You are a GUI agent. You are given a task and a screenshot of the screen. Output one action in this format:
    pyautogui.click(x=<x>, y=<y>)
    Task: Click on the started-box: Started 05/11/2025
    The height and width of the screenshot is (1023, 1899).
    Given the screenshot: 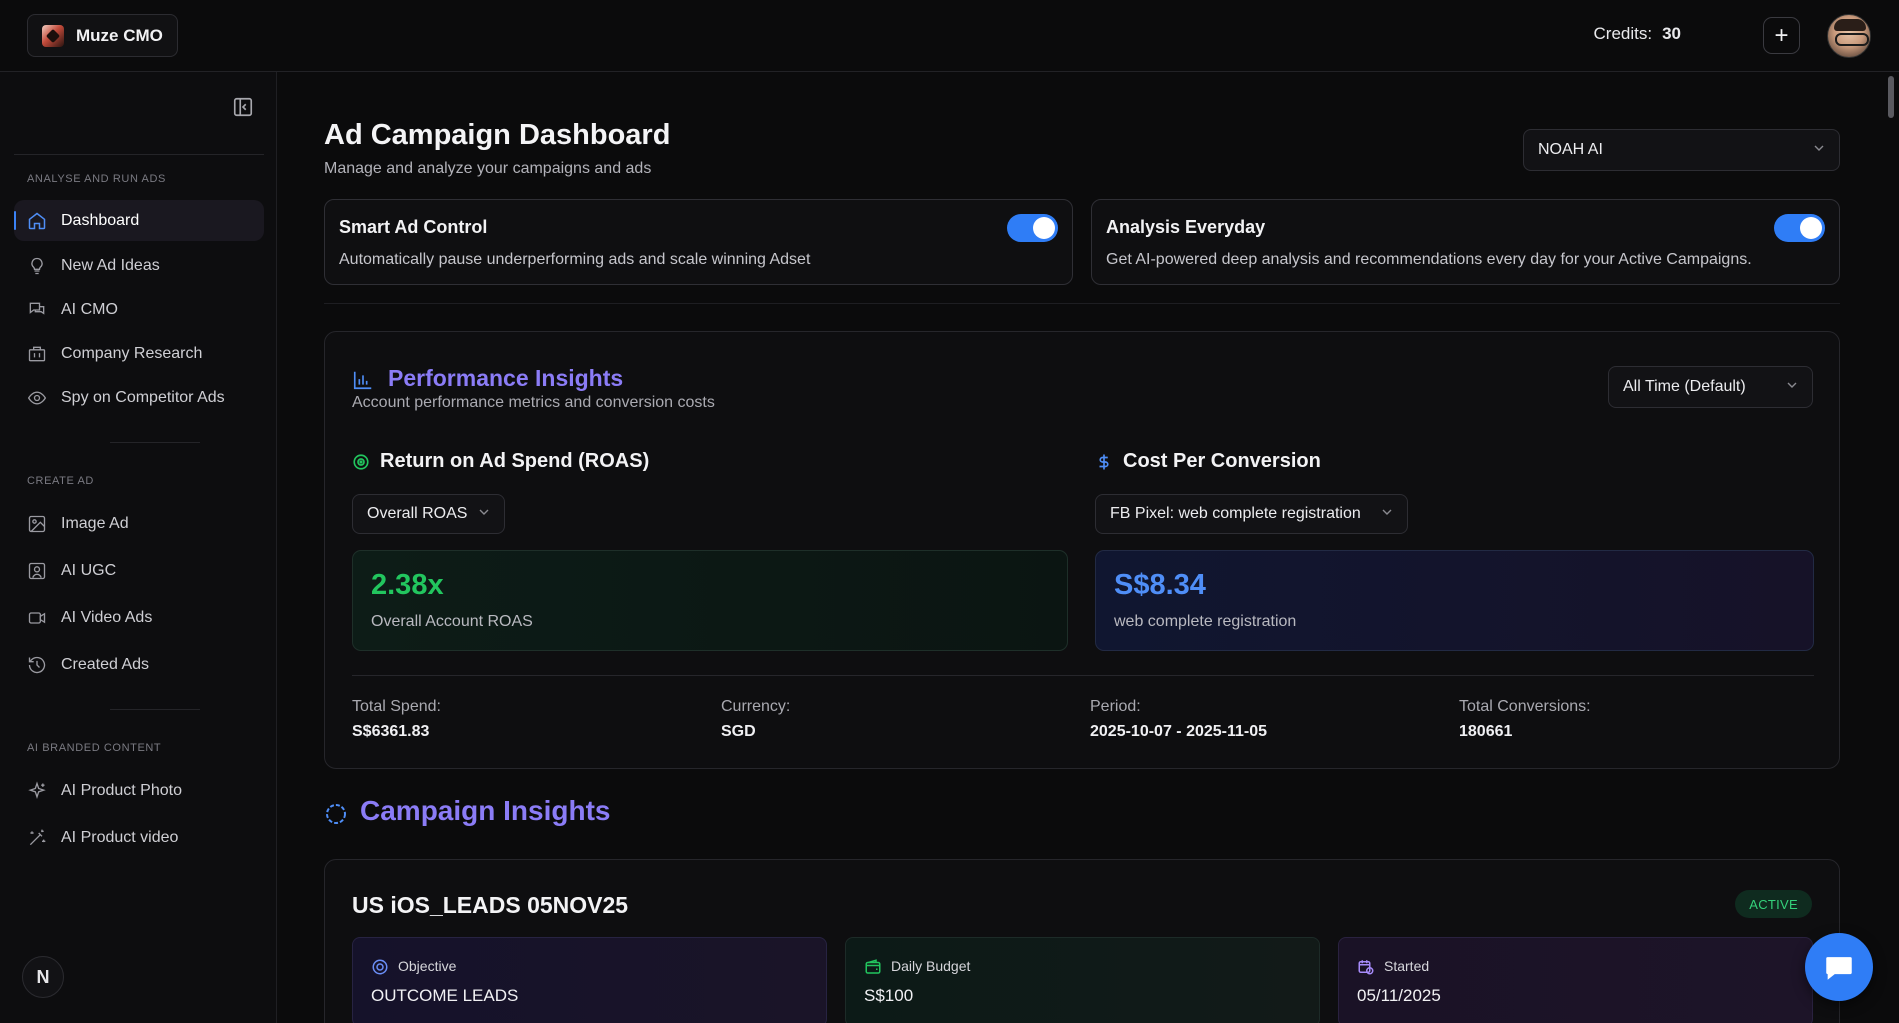 What is the action you would take?
    pyautogui.click(x=1575, y=980)
    